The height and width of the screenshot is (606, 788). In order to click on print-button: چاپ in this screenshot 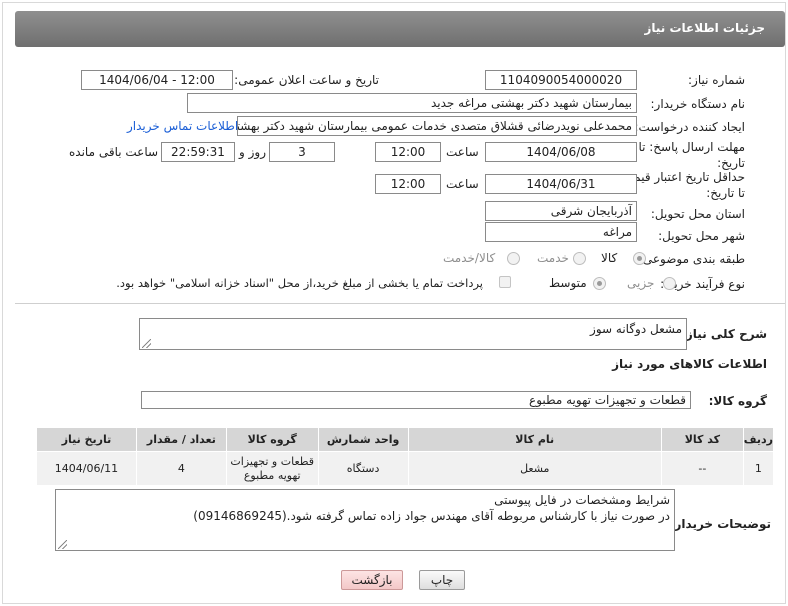, I will do `click(442, 580)`.